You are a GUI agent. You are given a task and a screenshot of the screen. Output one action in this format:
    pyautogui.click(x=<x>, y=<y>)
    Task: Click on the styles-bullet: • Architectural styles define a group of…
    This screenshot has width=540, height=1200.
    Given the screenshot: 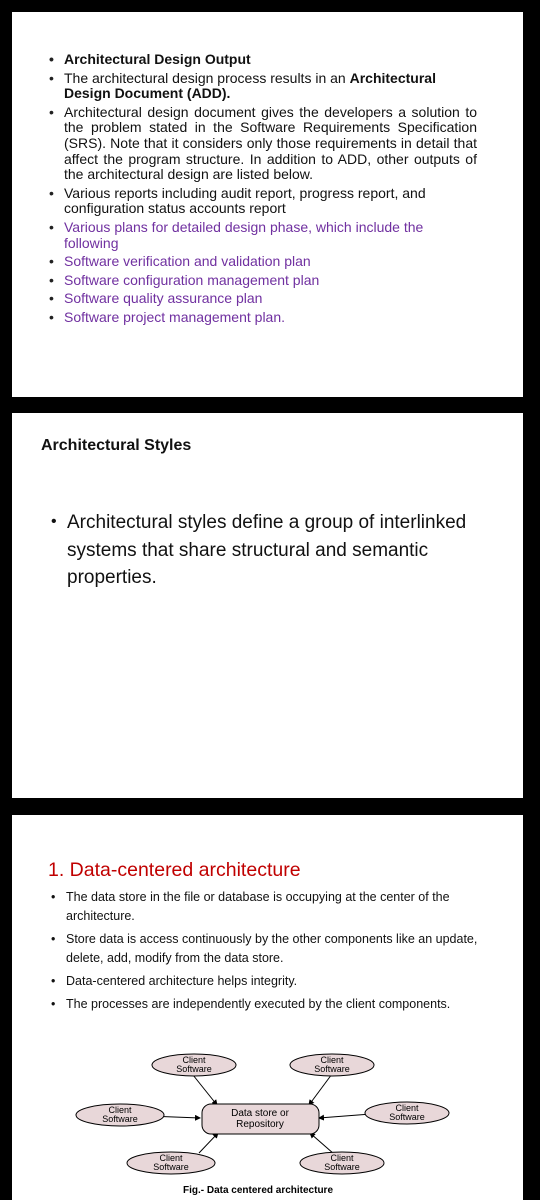 What is the action you would take?
    pyautogui.click(x=274, y=550)
    